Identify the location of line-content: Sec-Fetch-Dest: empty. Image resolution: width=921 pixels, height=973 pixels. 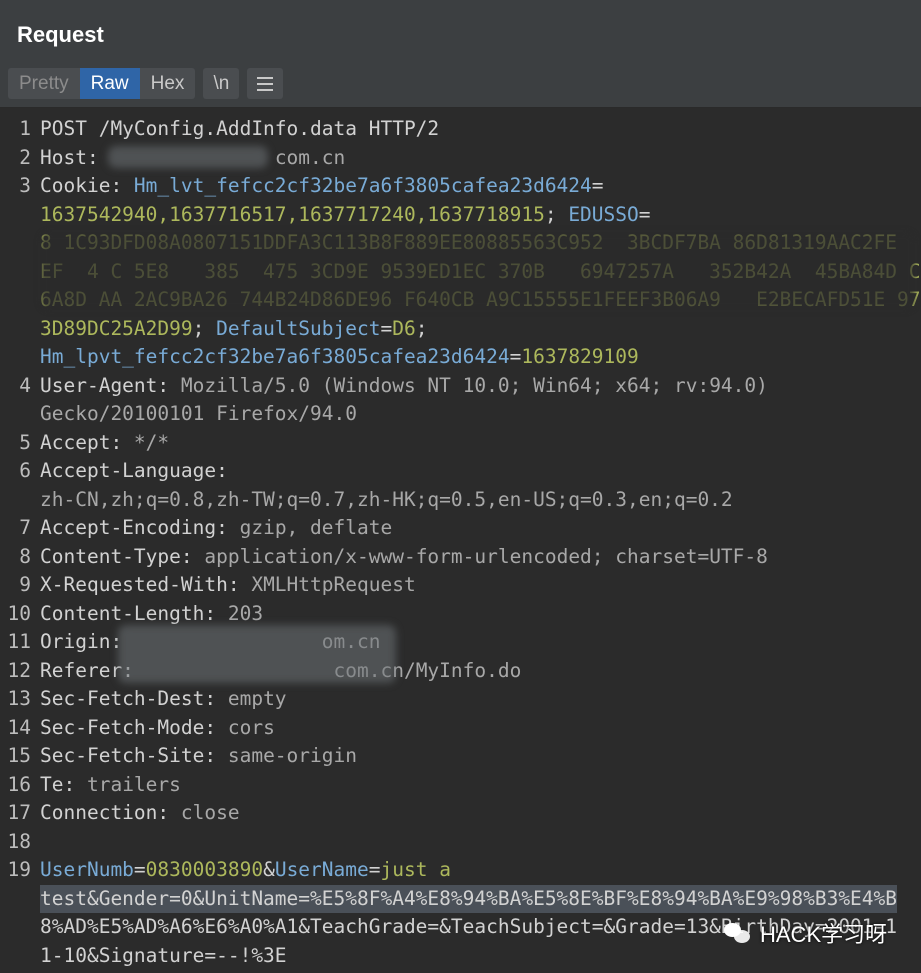
(163, 699).